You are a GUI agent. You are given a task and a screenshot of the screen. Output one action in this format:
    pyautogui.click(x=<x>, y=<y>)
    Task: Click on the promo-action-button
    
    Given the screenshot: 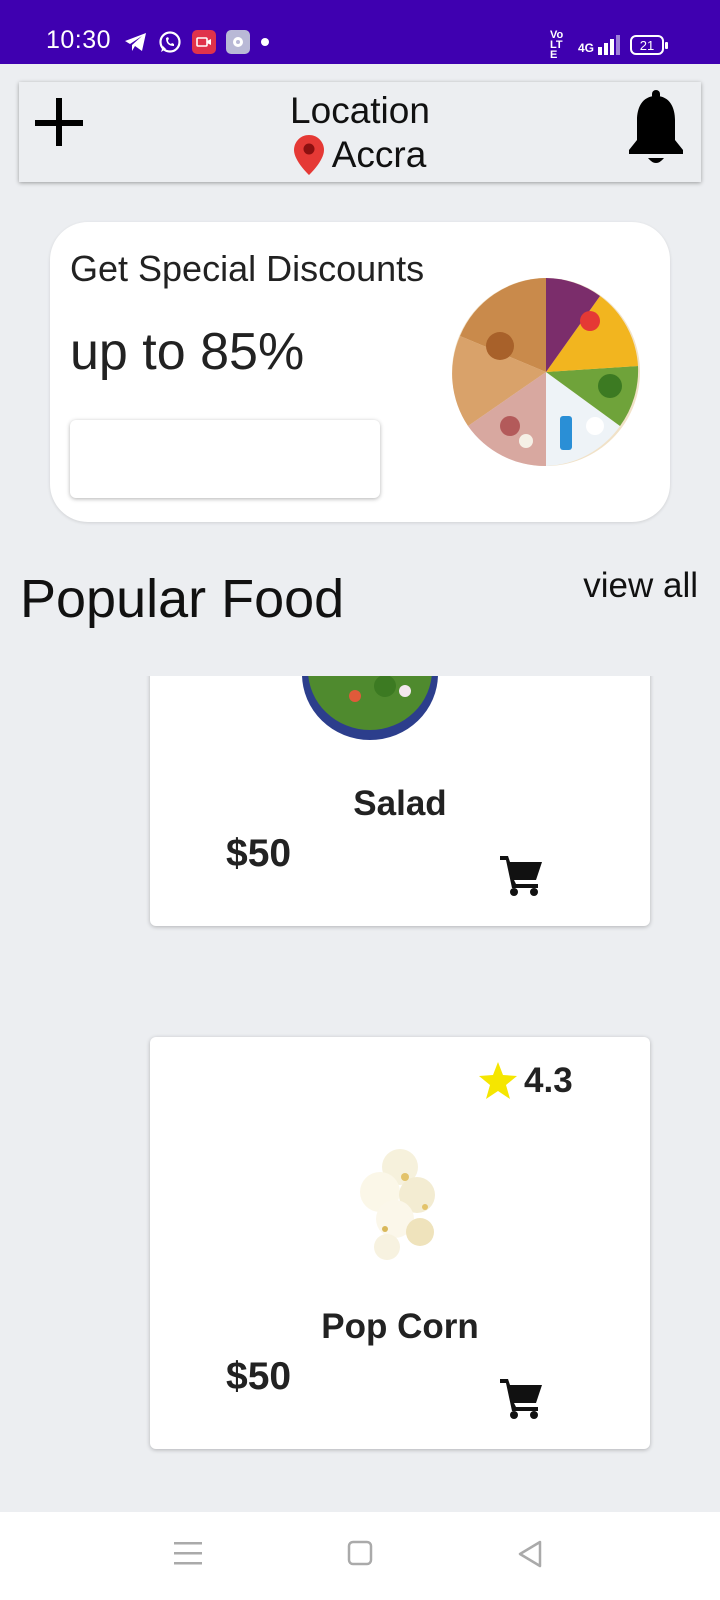 What is the action you would take?
    pyautogui.click(x=225, y=459)
    